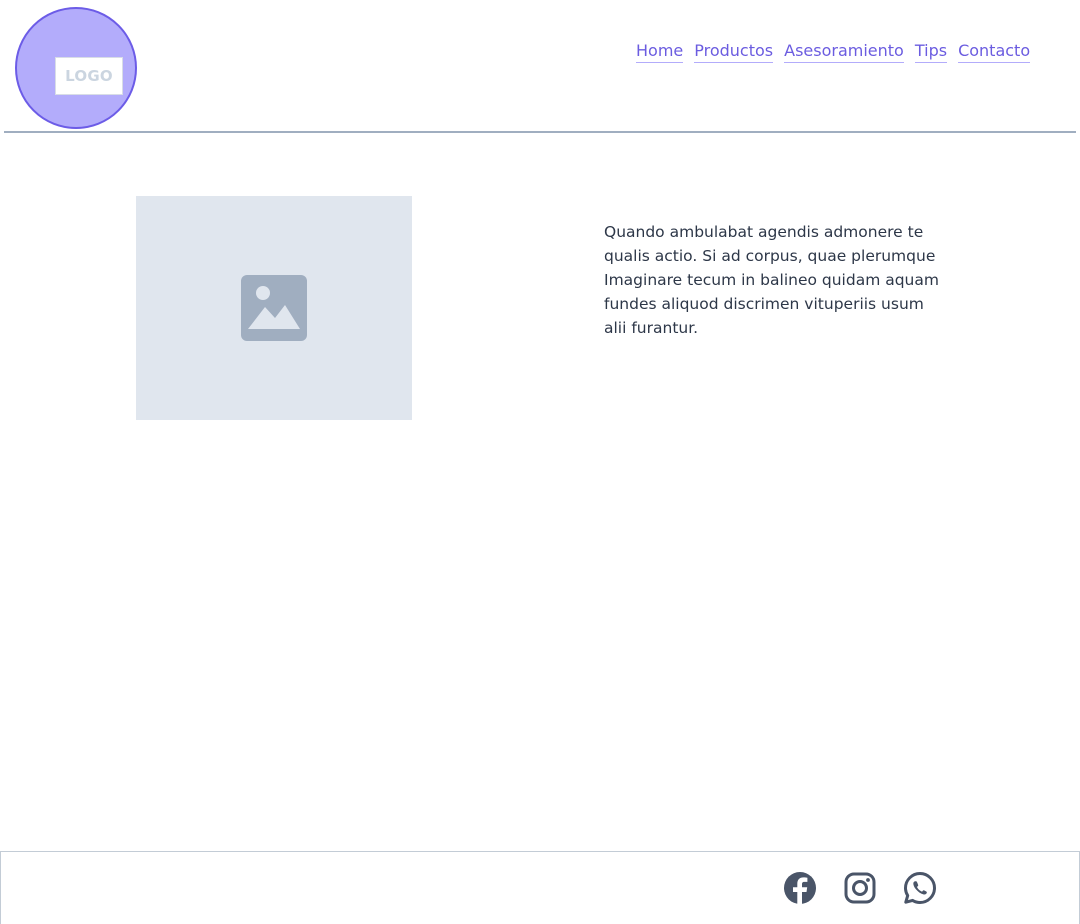 The height and width of the screenshot is (924, 1080). What do you see at coordinates (660, 52) in the screenshot?
I see `nav-link-home: Home` at bounding box center [660, 52].